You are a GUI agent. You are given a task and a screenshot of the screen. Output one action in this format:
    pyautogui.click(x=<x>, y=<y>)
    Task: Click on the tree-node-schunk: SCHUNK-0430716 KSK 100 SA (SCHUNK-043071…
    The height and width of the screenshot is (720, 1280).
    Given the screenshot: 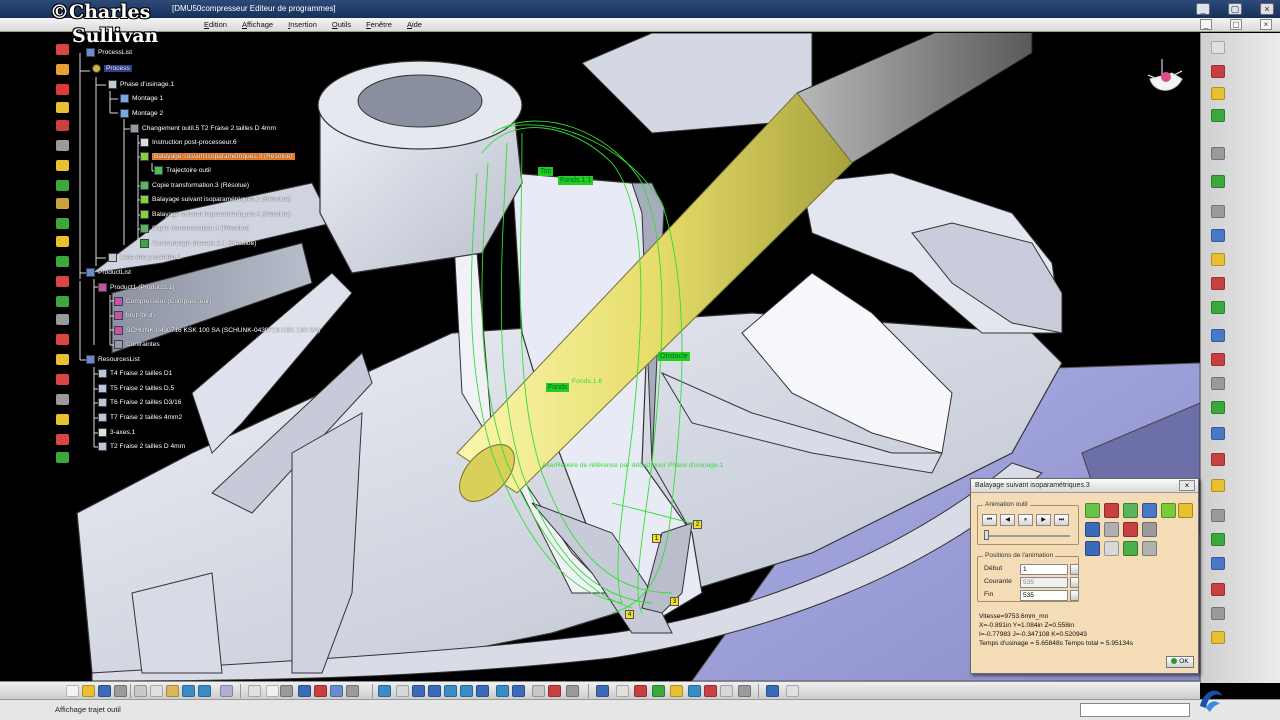 What is the action you would take?
    pyautogui.click(x=217, y=330)
    